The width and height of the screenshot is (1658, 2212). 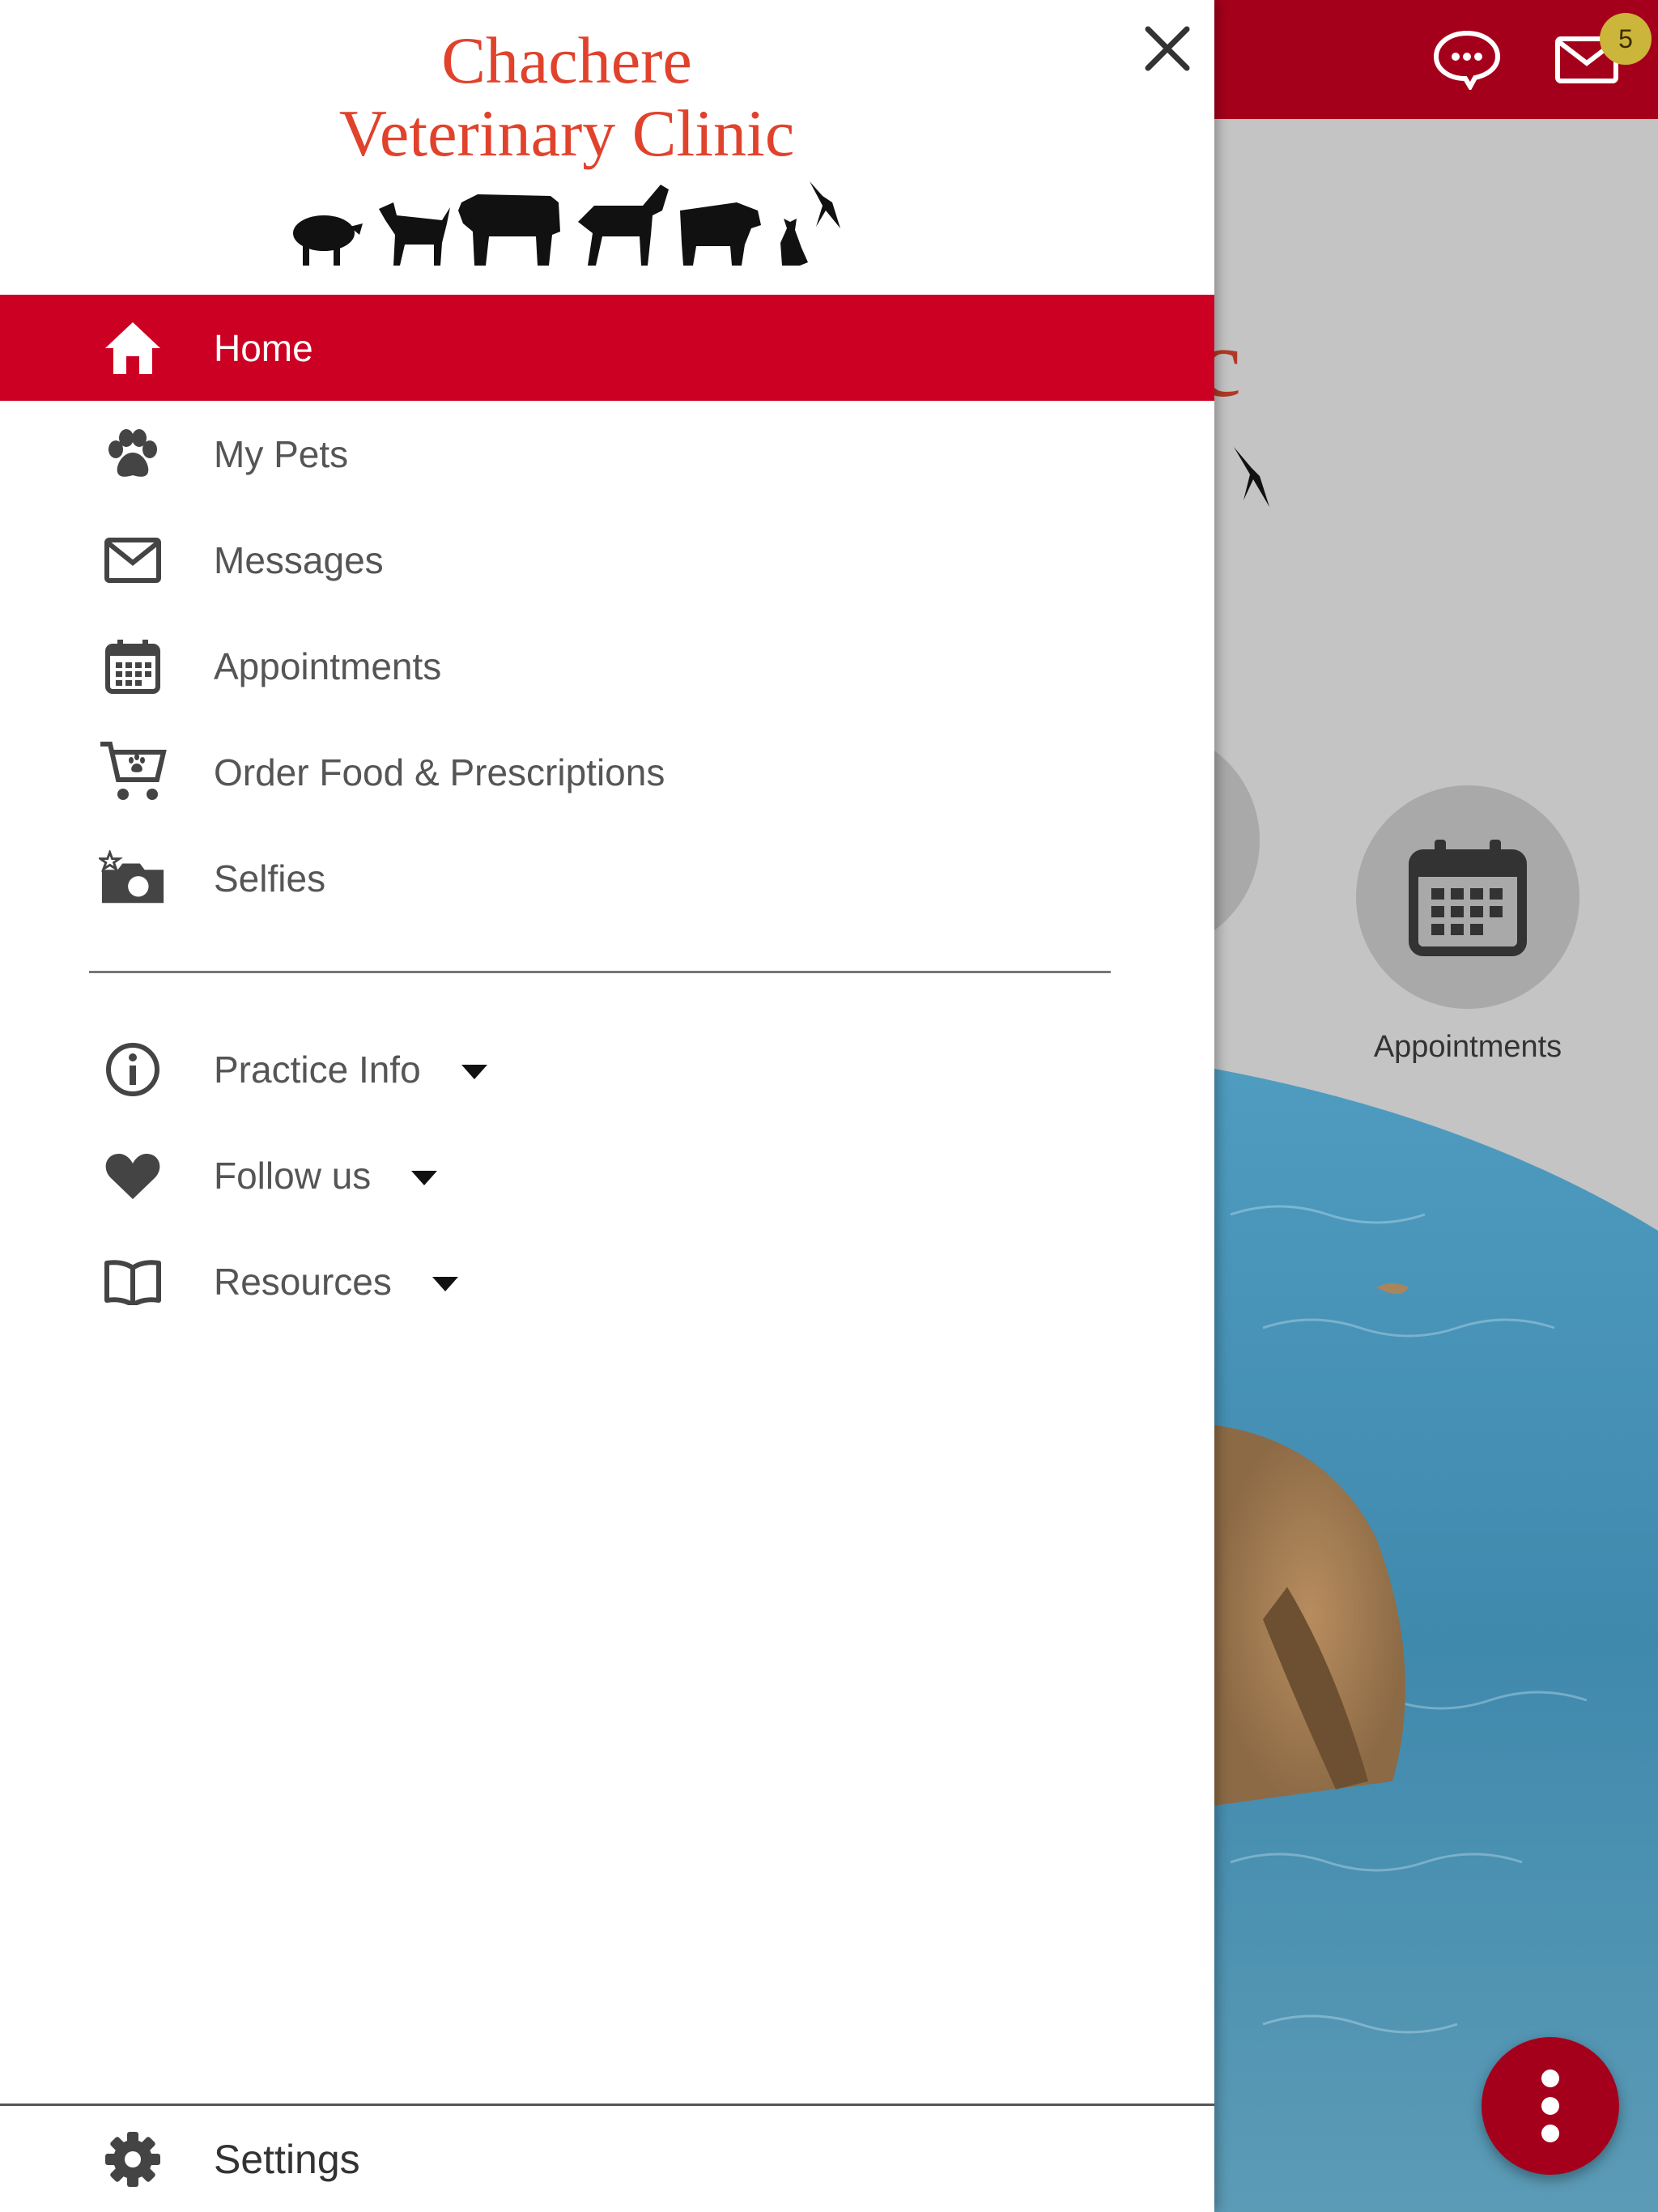 What do you see at coordinates (133, 348) in the screenshot?
I see `home-icon` at bounding box center [133, 348].